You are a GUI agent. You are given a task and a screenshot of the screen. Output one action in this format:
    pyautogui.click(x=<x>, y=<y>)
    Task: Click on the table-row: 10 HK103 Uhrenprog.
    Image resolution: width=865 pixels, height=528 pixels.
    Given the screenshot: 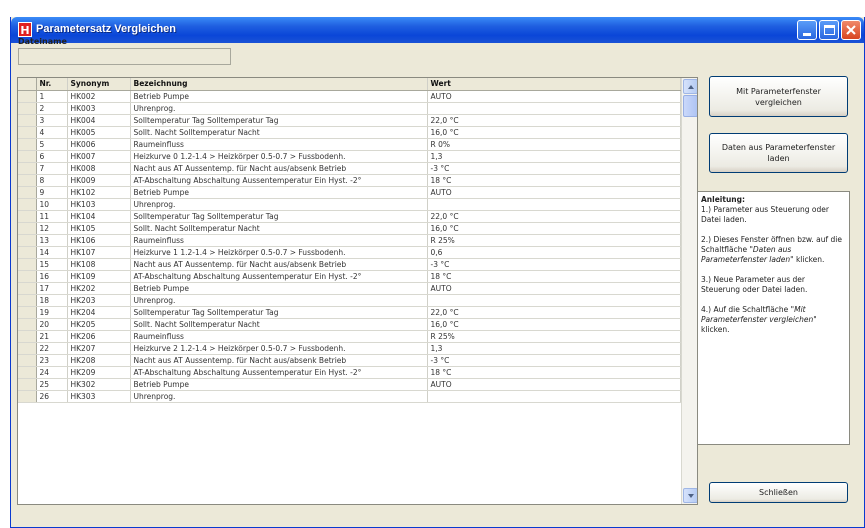 What is the action you would take?
    pyautogui.click(x=349, y=204)
    